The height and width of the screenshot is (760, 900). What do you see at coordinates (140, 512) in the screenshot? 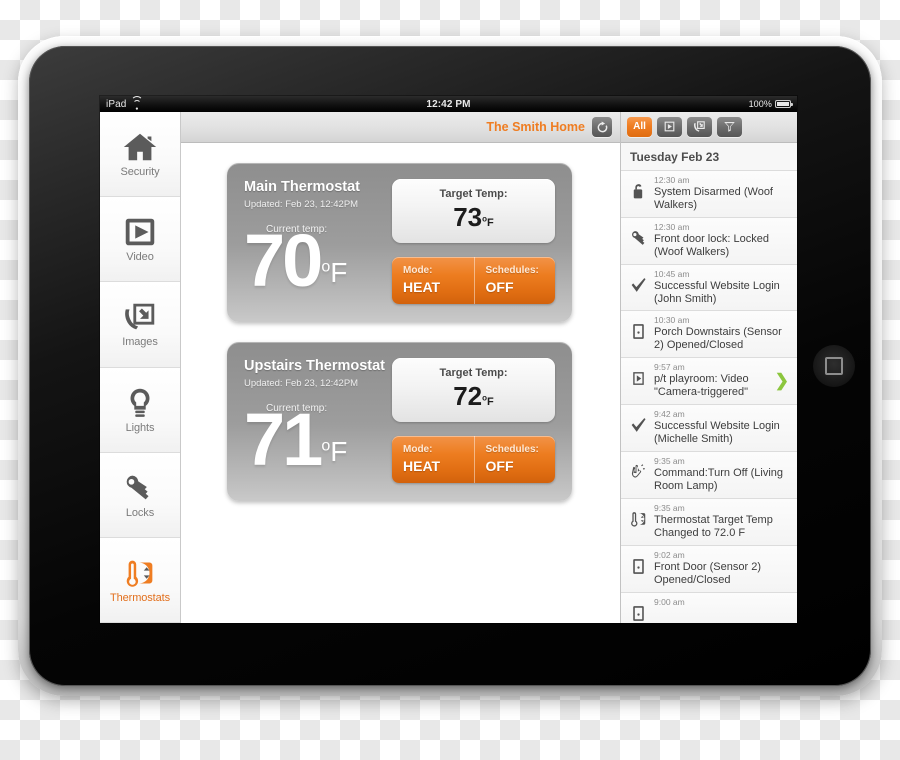
I see `sidebar-item-label: Locks` at bounding box center [140, 512].